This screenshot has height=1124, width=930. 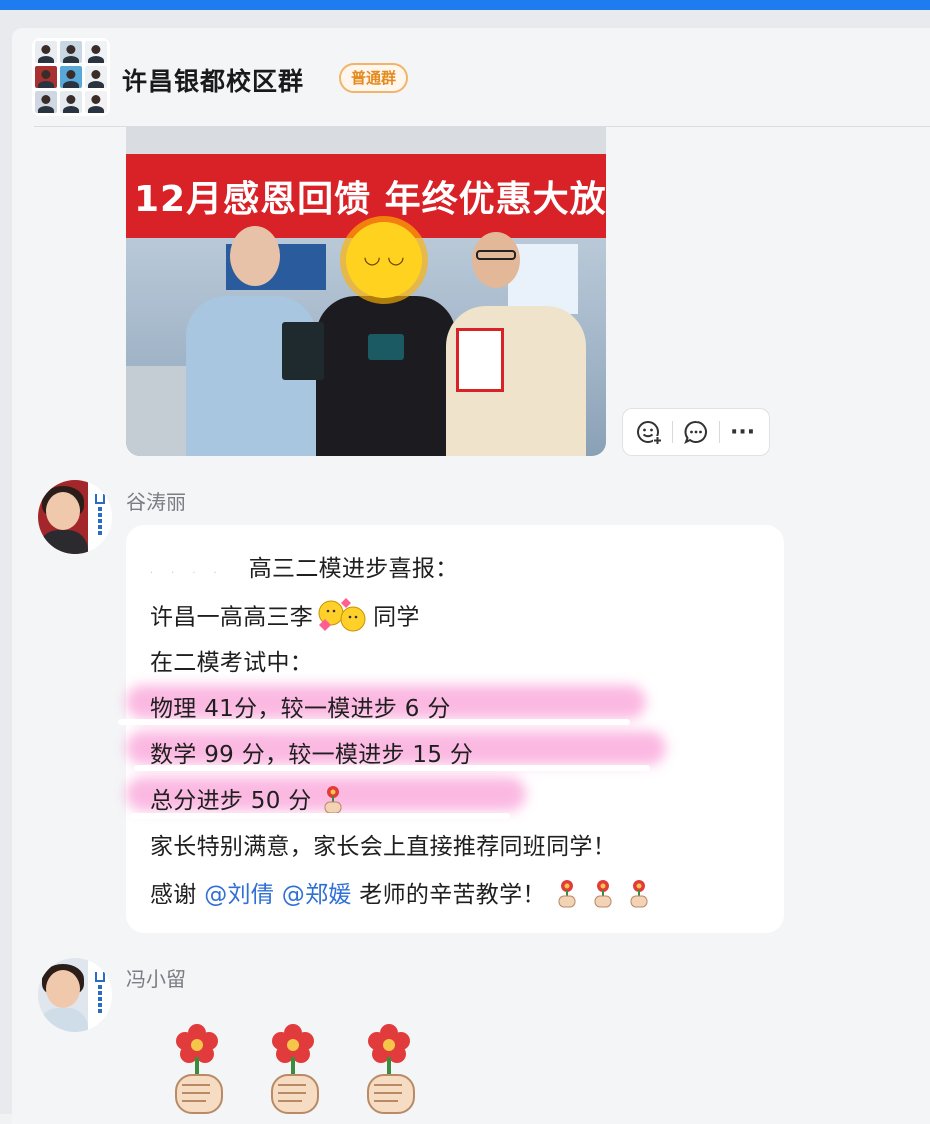 I want to click on message-action-bar: ···, so click(x=696, y=432).